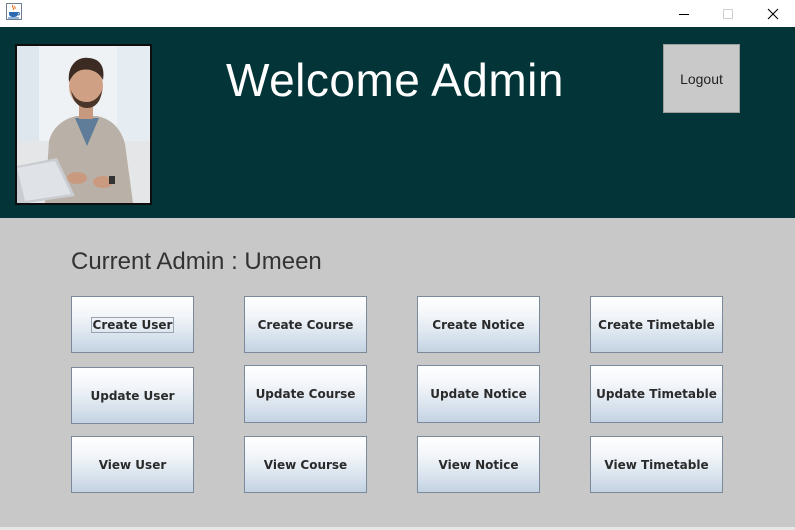 This screenshot has width=795, height=530. I want to click on window-titlebar, so click(397, 13).